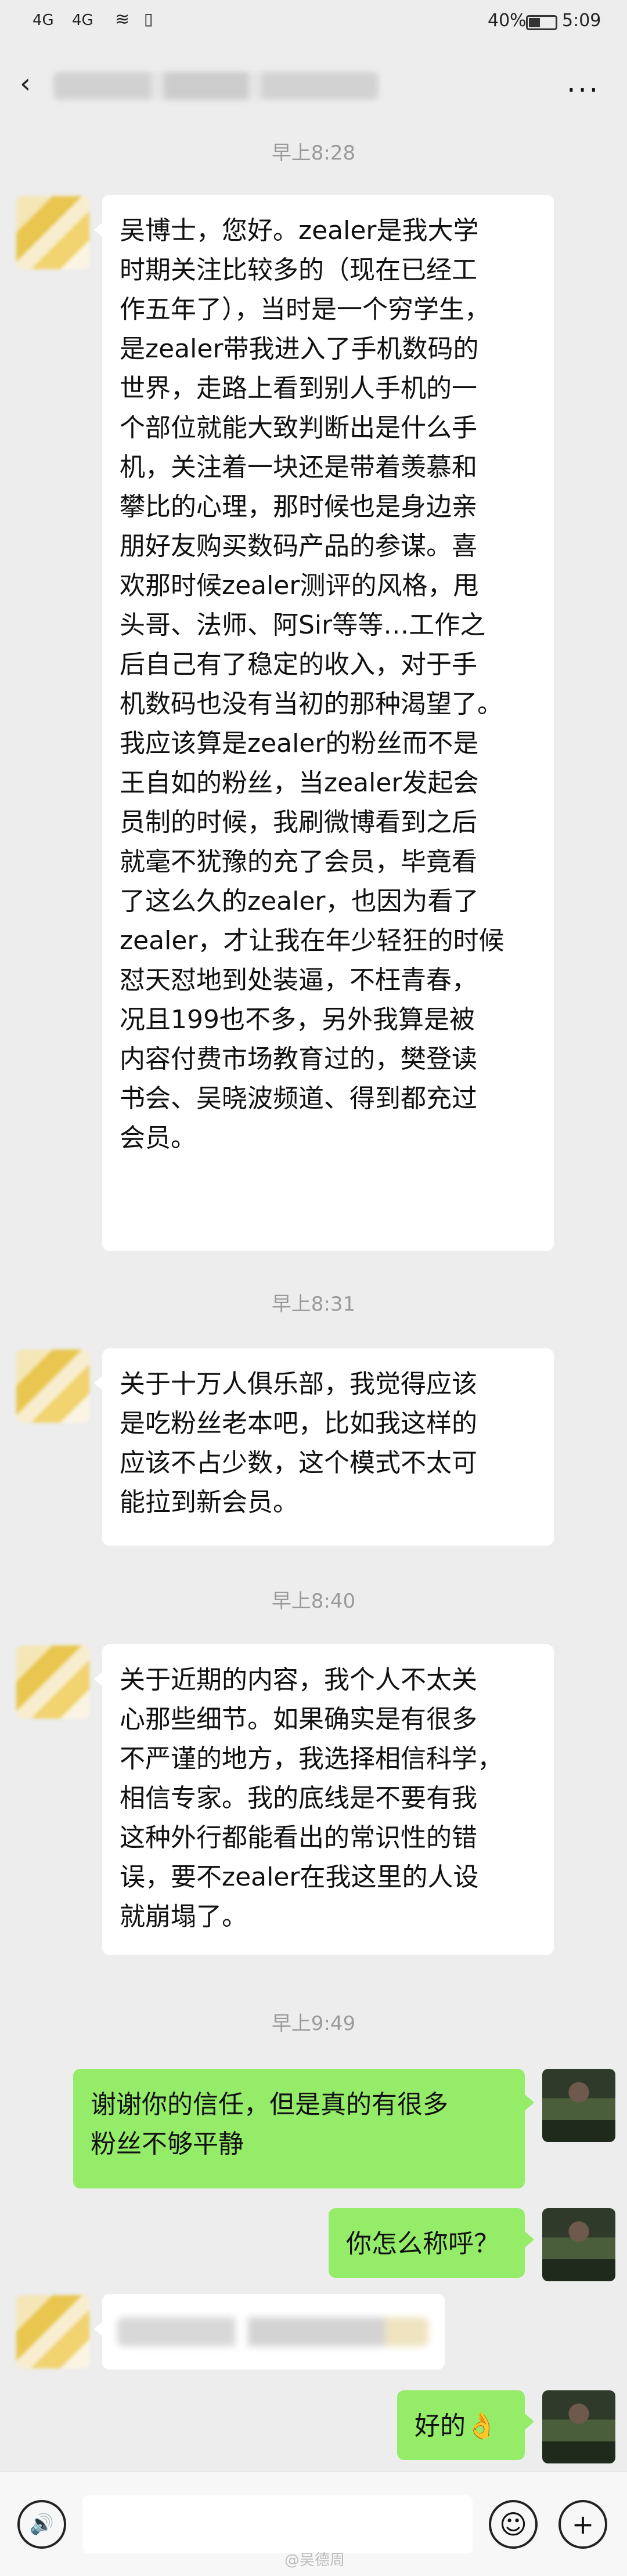 Image resolution: width=627 pixels, height=2576 pixels. What do you see at coordinates (83, 20) in the screenshot?
I see `signal-indicator-2: 4G` at bounding box center [83, 20].